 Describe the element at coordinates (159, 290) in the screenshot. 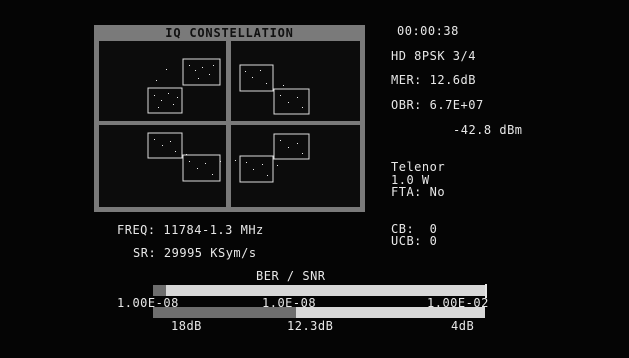

I see `ber-bar-fill` at that location.